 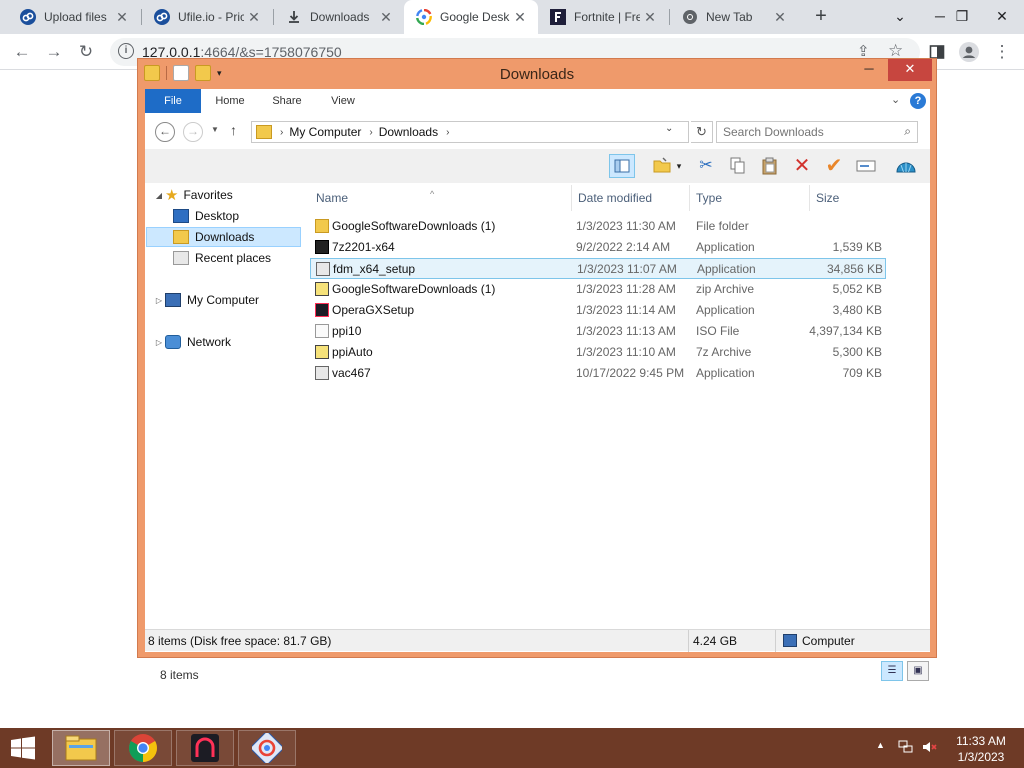 What do you see at coordinates (208, 195) in the screenshot?
I see `nav-label: Favorites` at bounding box center [208, 195].